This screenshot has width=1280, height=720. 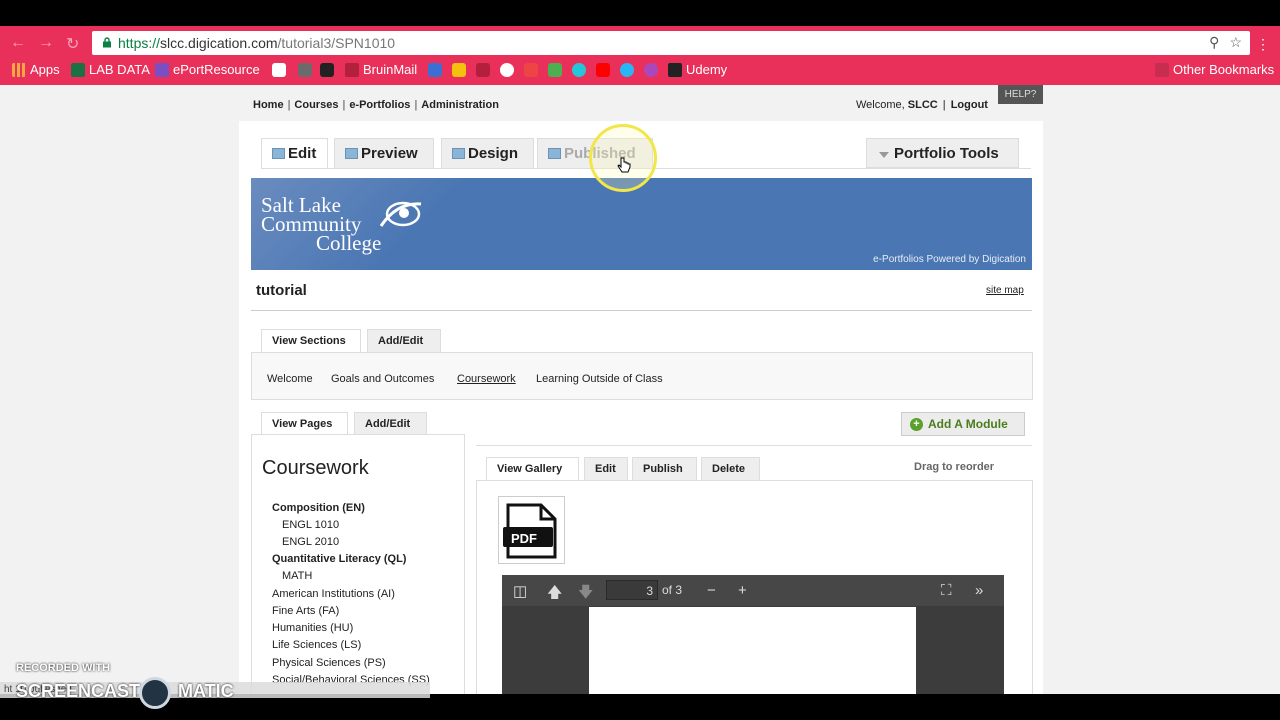 What do you see at coordinates (304, 423) in the screenshot?
I see `tab-view-pages: View Pages` at bounding box center [304, 423].